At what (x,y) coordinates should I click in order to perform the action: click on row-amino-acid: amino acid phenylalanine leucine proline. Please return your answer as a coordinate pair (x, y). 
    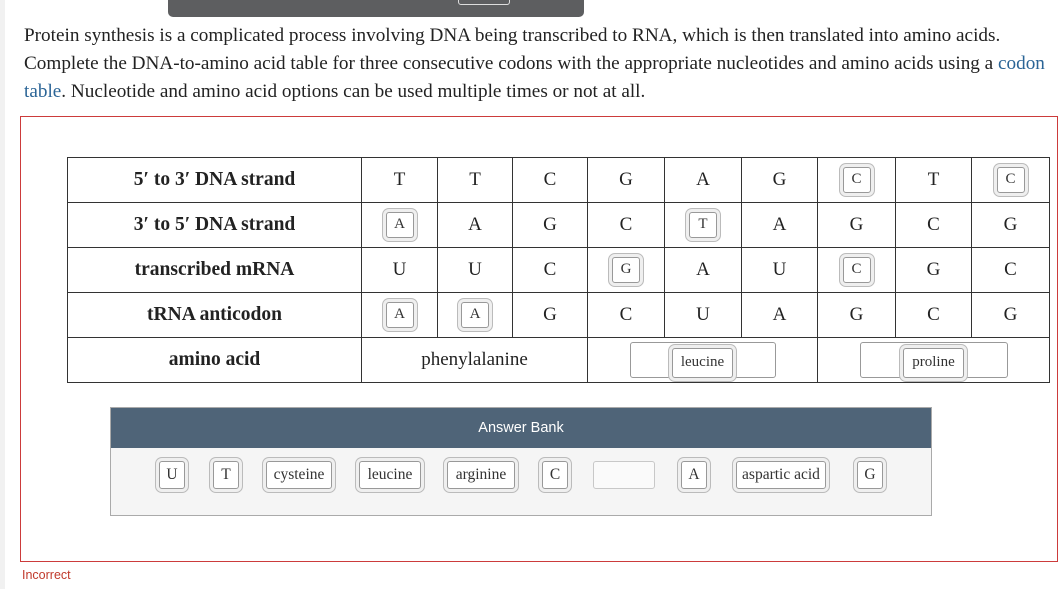
    Looking at the image, I should click on (558, 360).